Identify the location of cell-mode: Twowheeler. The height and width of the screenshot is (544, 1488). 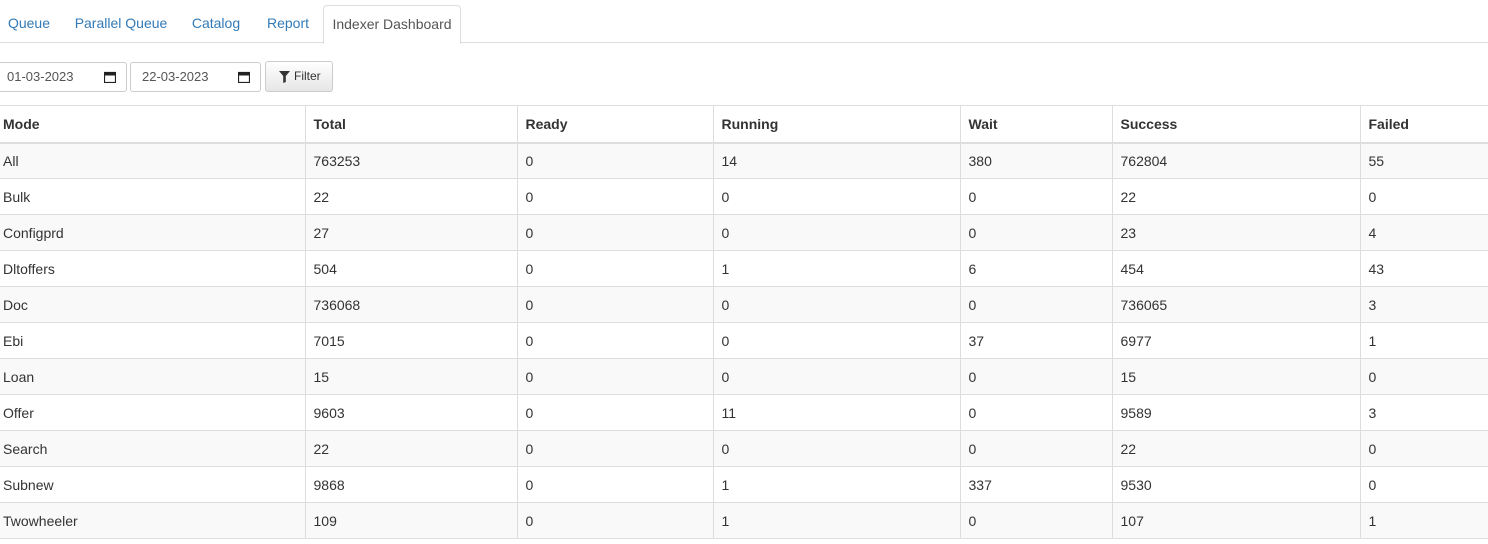
(153, 520).